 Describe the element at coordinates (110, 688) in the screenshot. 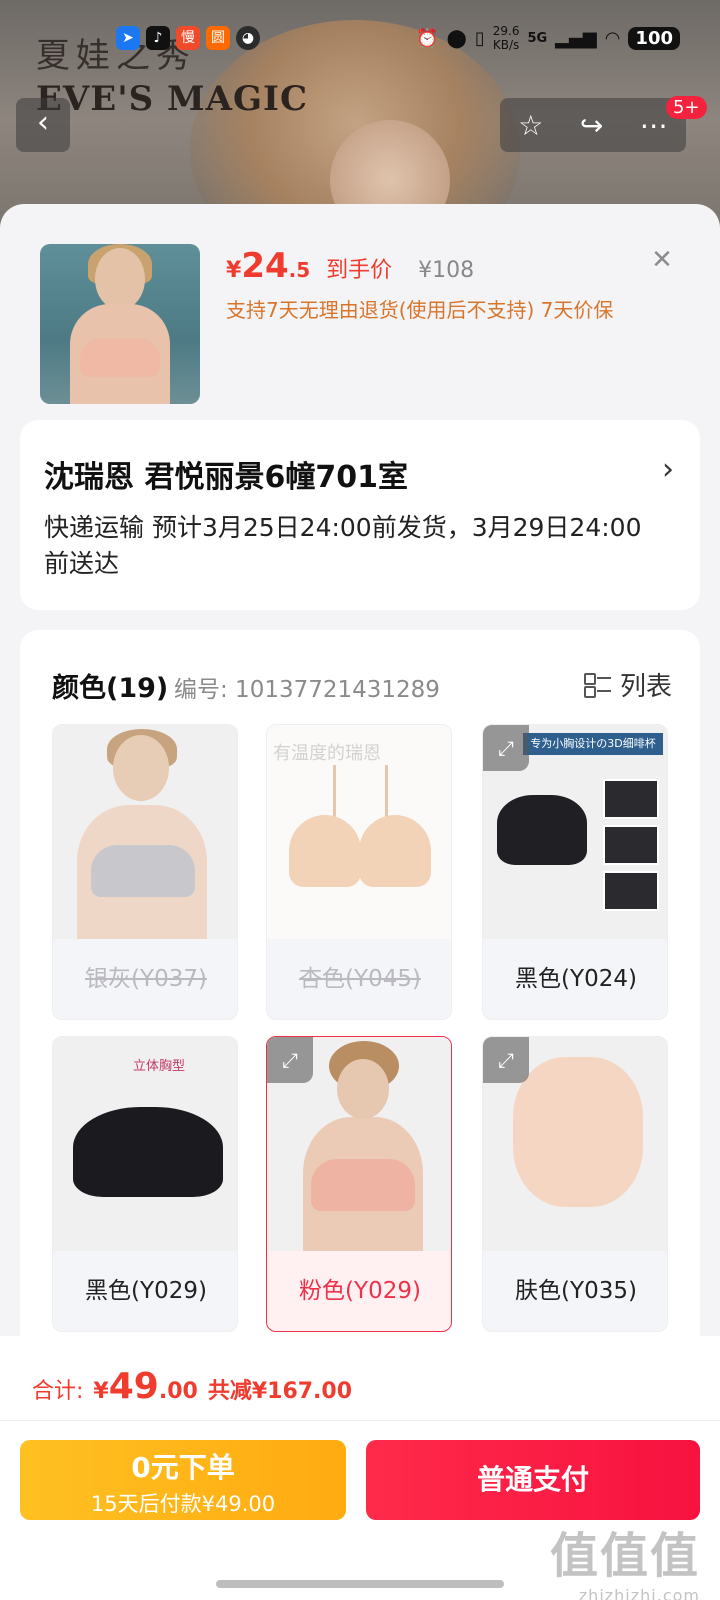

I see `options-title: 颜色(19)` at that location.